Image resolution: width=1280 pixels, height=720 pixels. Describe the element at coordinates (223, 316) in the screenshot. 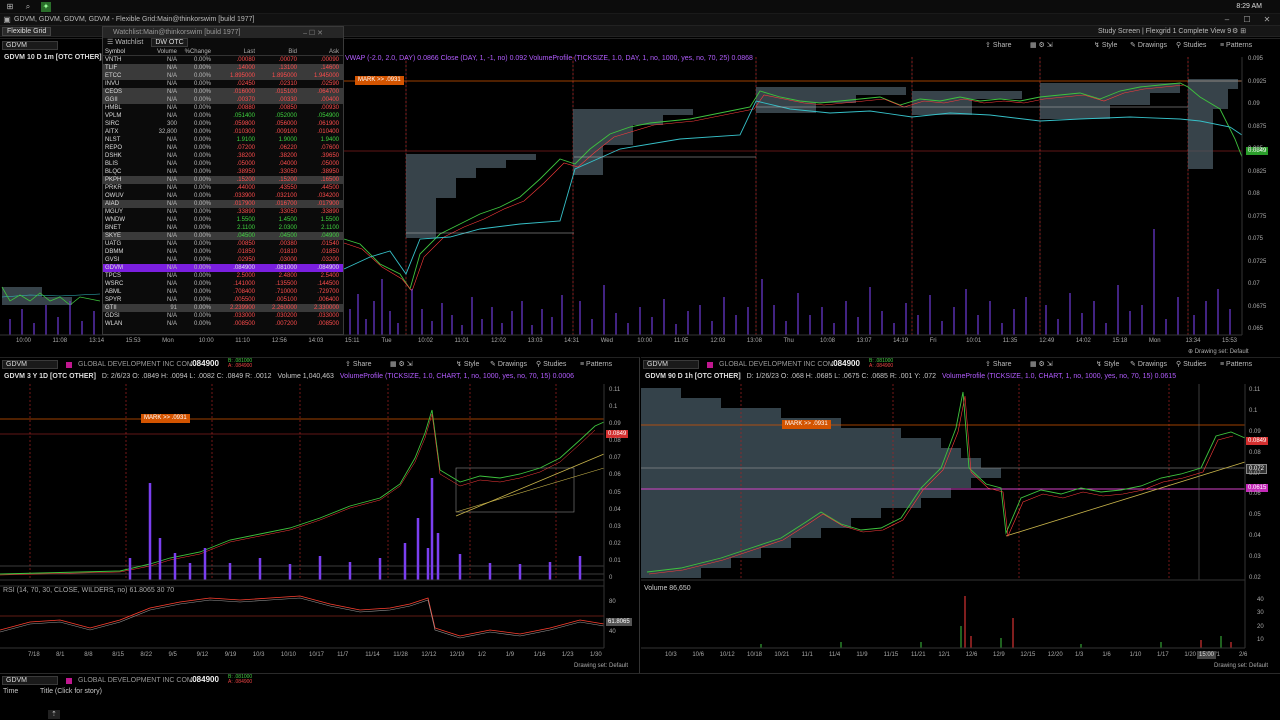

I see `watchlist-row: GDSI N/A 0.00% .033000 .030200 .033000` at that location.